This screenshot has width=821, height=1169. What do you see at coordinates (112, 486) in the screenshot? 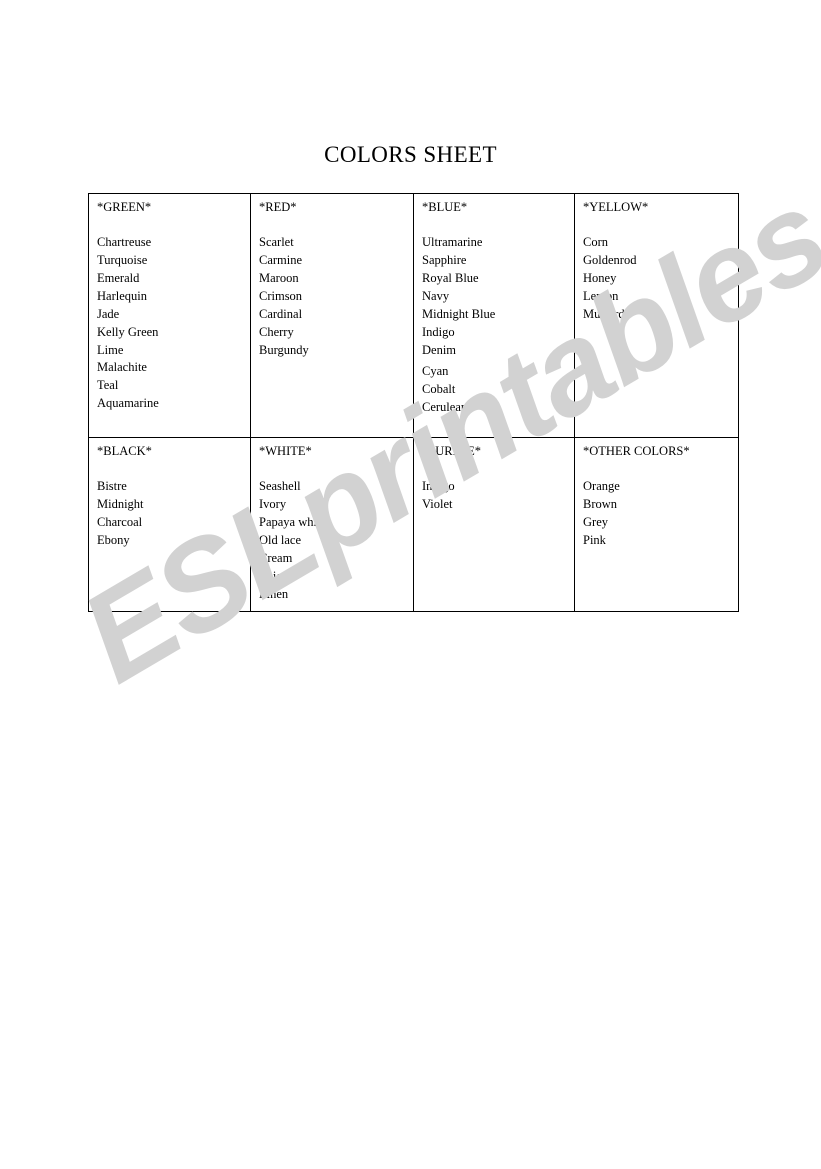
I see `list-item: Bistre` at bounding box center [112, 486].